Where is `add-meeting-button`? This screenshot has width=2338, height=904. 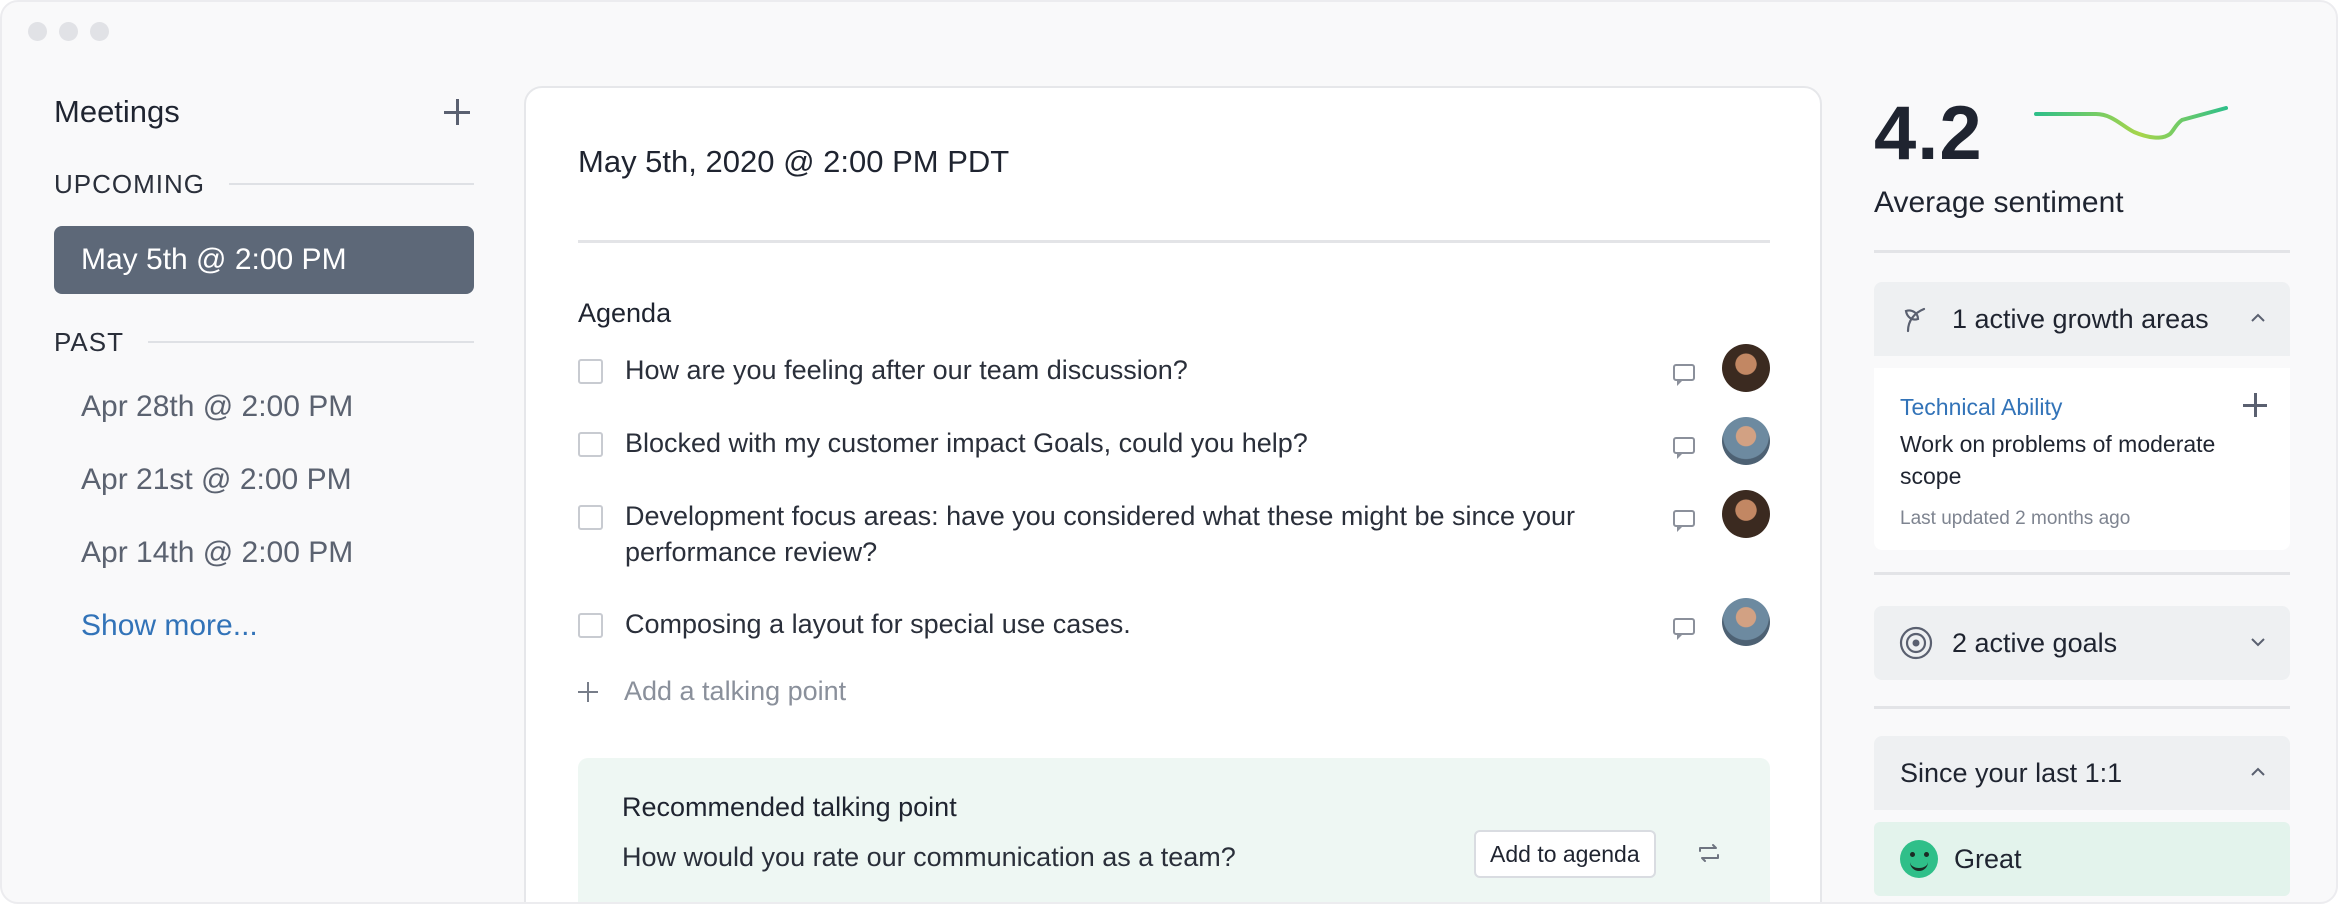
add-meeting-button is located at coordinates (457, 112).